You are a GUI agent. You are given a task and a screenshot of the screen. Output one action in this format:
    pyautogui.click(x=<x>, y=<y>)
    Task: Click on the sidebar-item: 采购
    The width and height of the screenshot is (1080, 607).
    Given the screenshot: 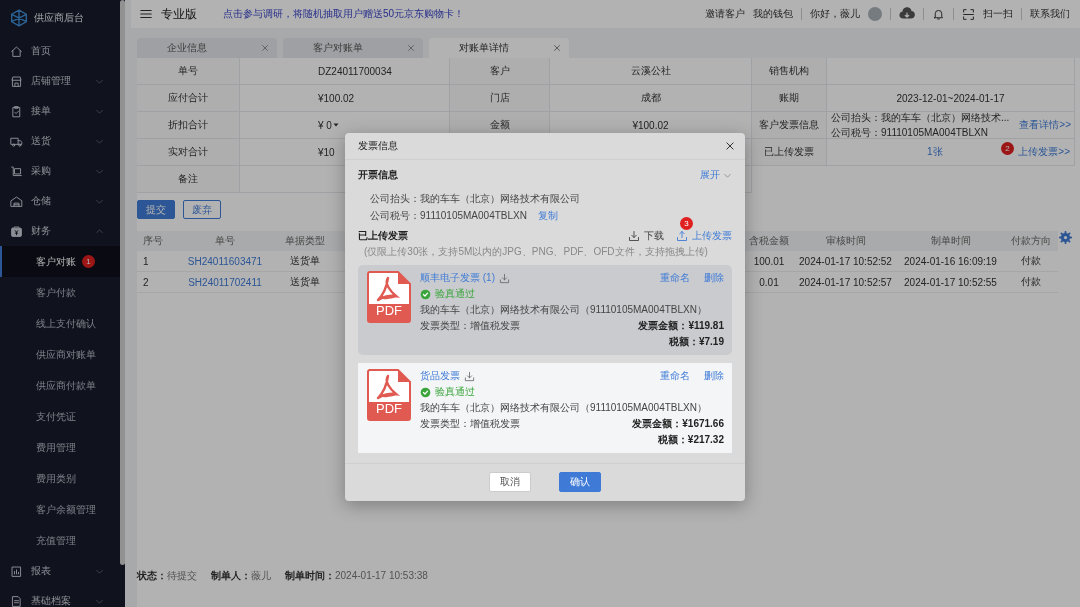 What is the action you would take?
    pyautogui.click(x=60, y=171)
    